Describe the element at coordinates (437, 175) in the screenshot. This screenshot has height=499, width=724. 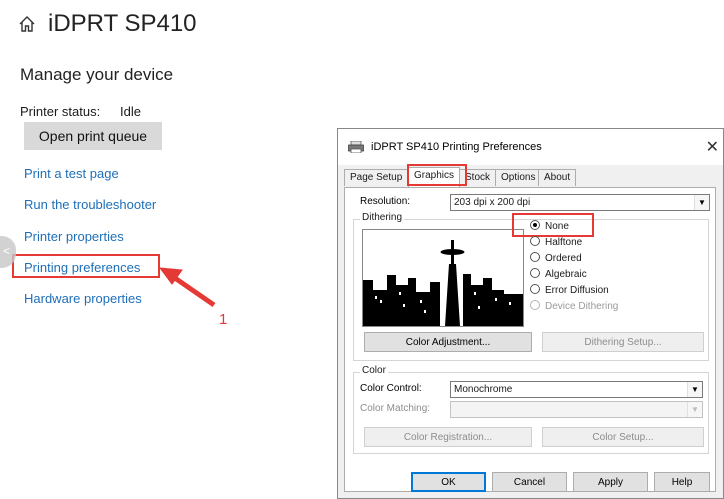
I see `graphics-tab-highlight` at that location.